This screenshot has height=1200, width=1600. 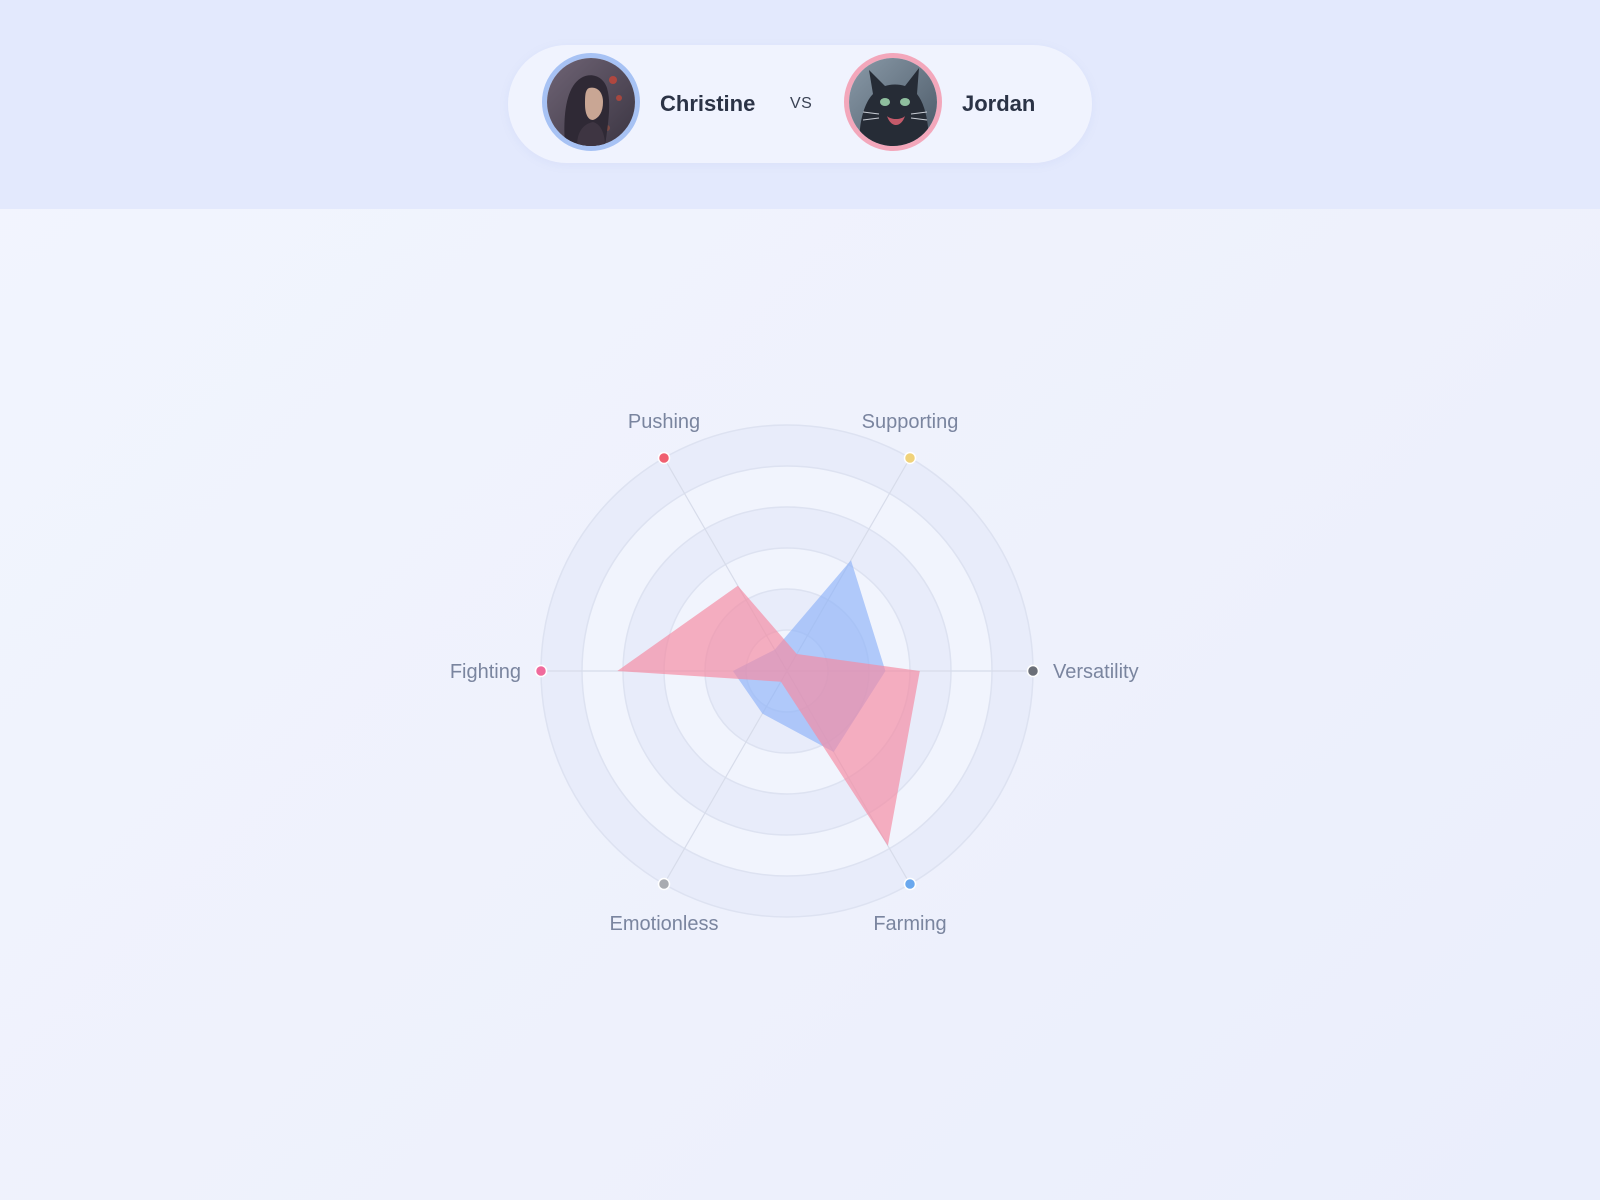 I want to click on axis-label-versatility: Versatility, so click(x=1096, y=672).